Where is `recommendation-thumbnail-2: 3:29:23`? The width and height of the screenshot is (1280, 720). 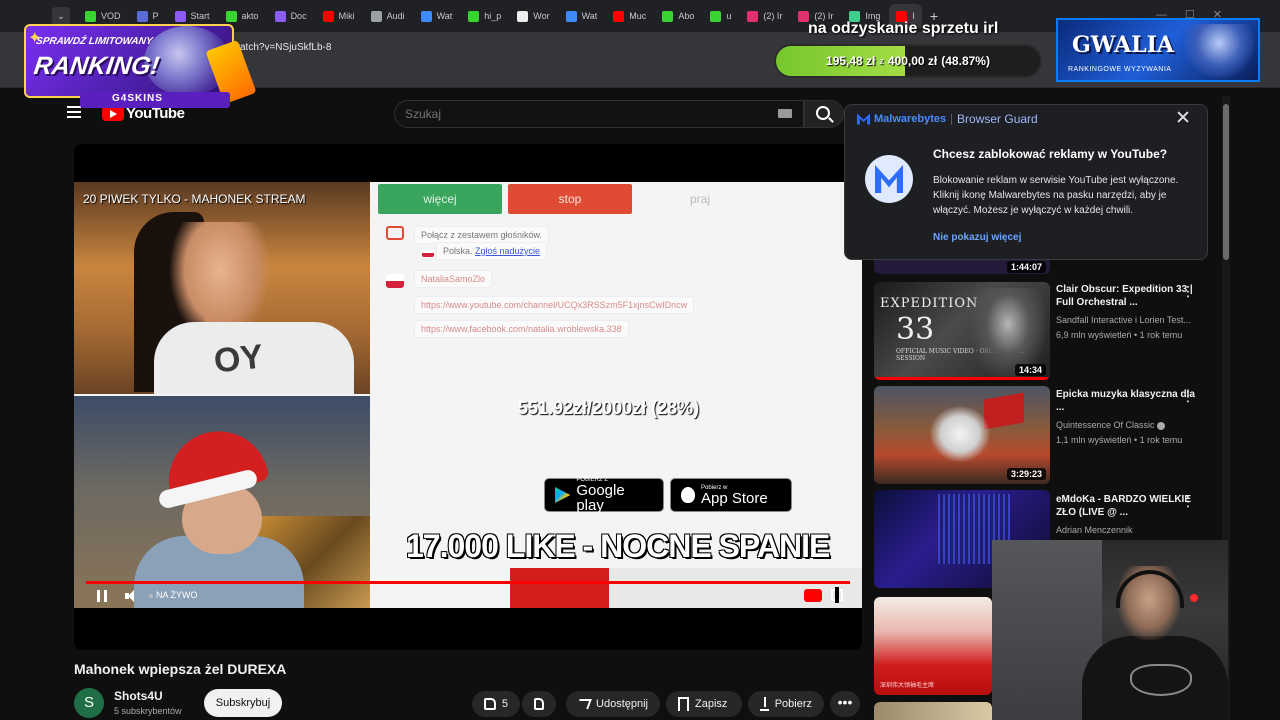
recommendation-thumbnail-2: 3:29:23 is located at coordinates (962, 435).